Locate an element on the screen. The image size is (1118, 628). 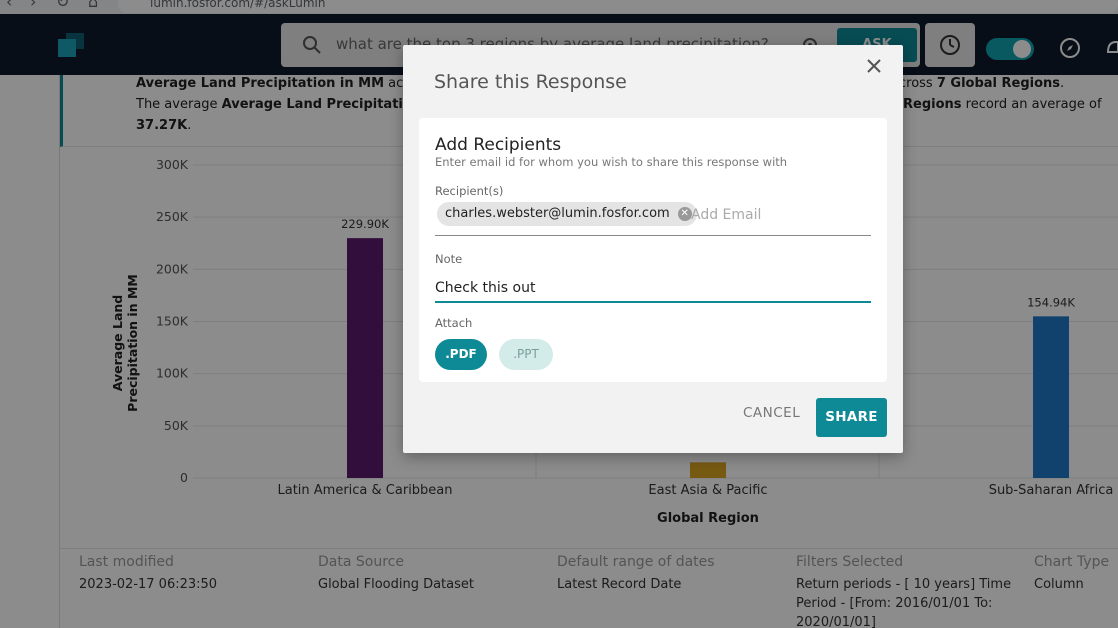
note-input is located at coordinates (650, 288).